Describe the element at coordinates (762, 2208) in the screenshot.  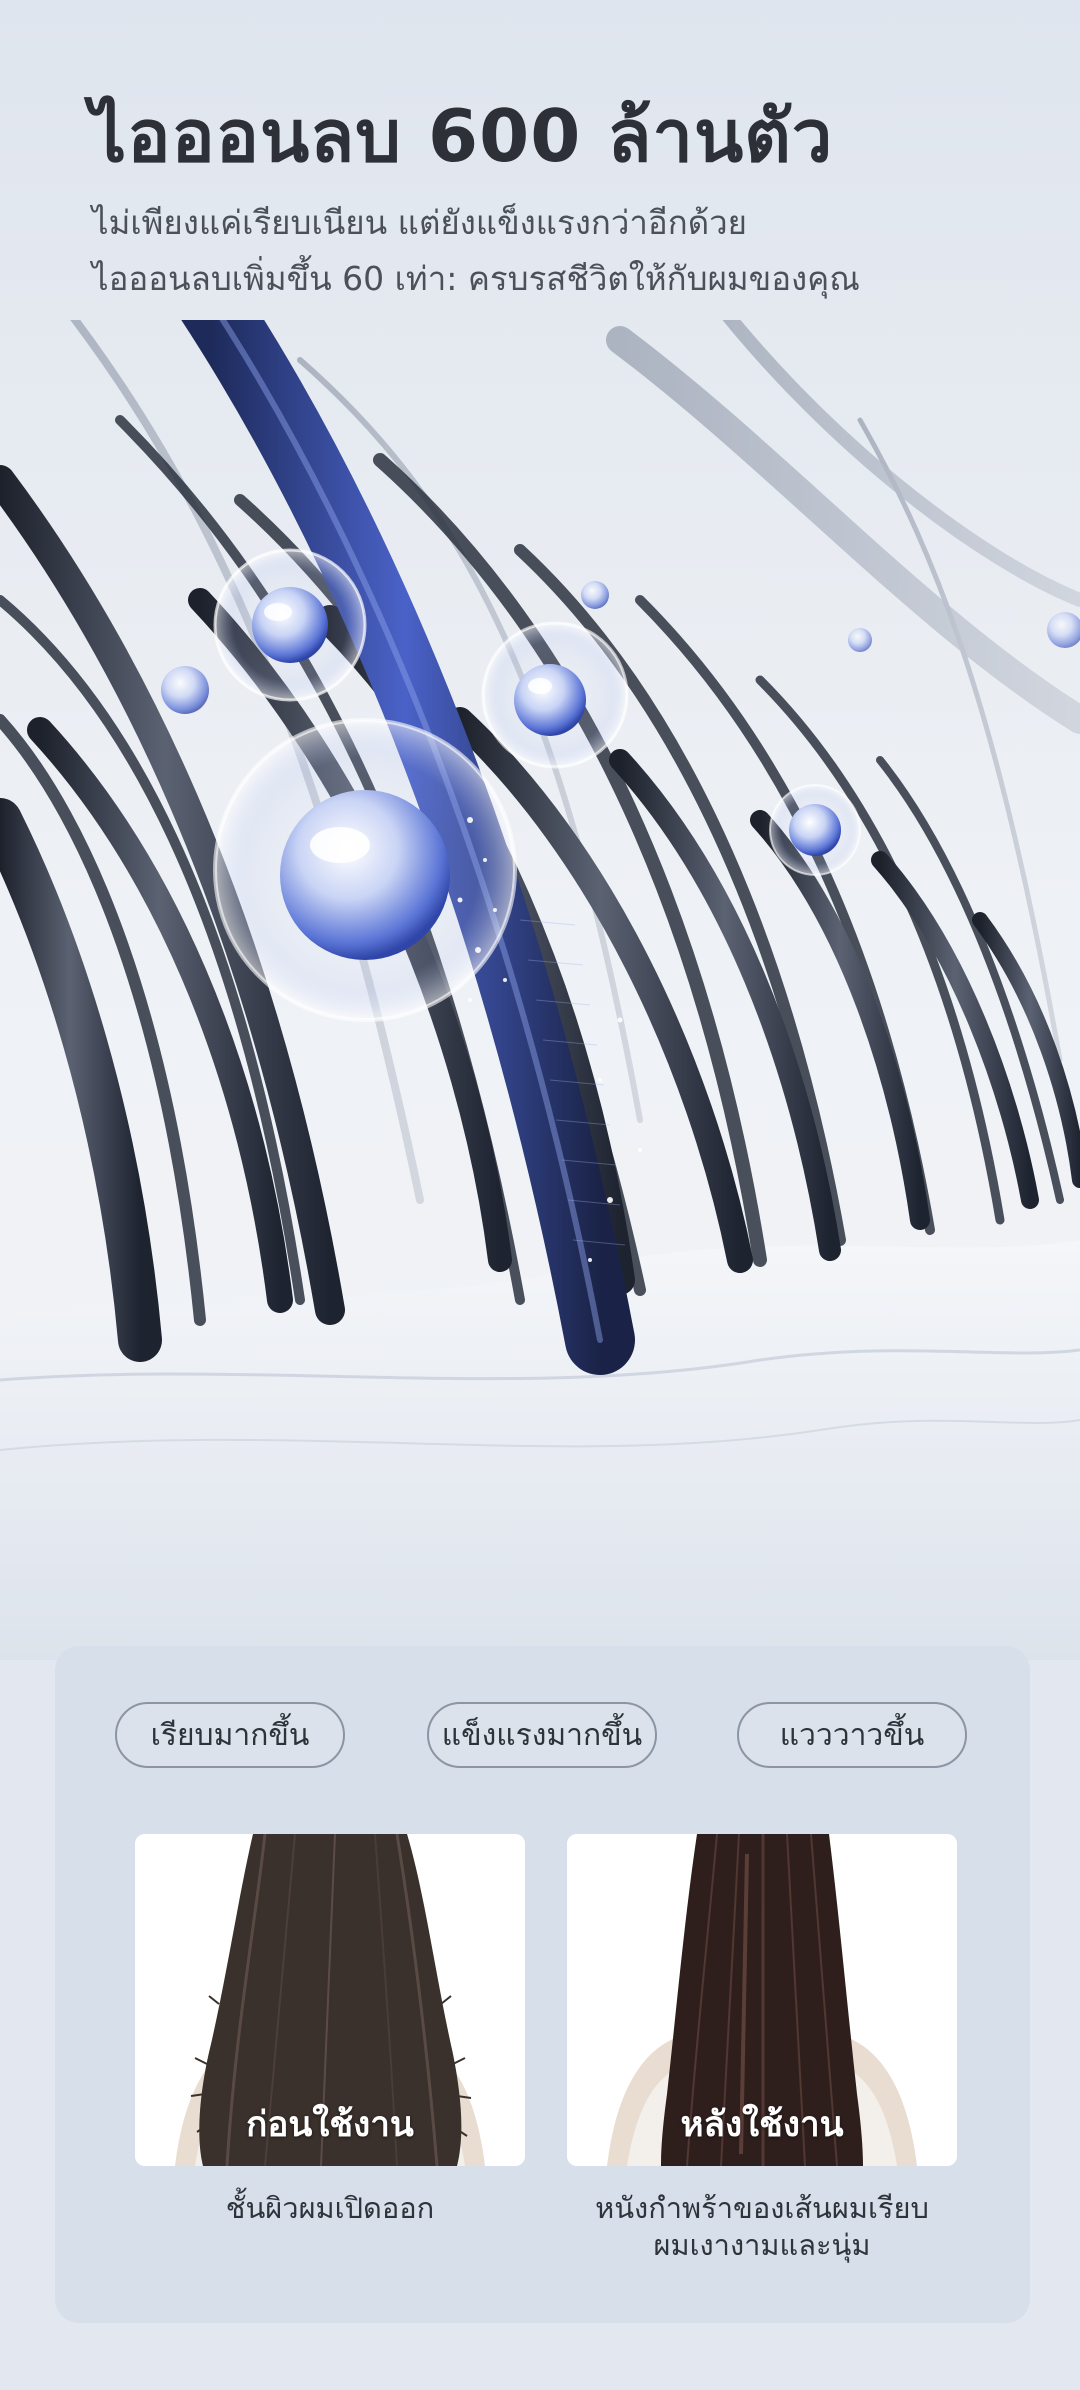
I see `after-caption-line-1: หนังกำพร้าของเส้นผมเรียบ` at that location.